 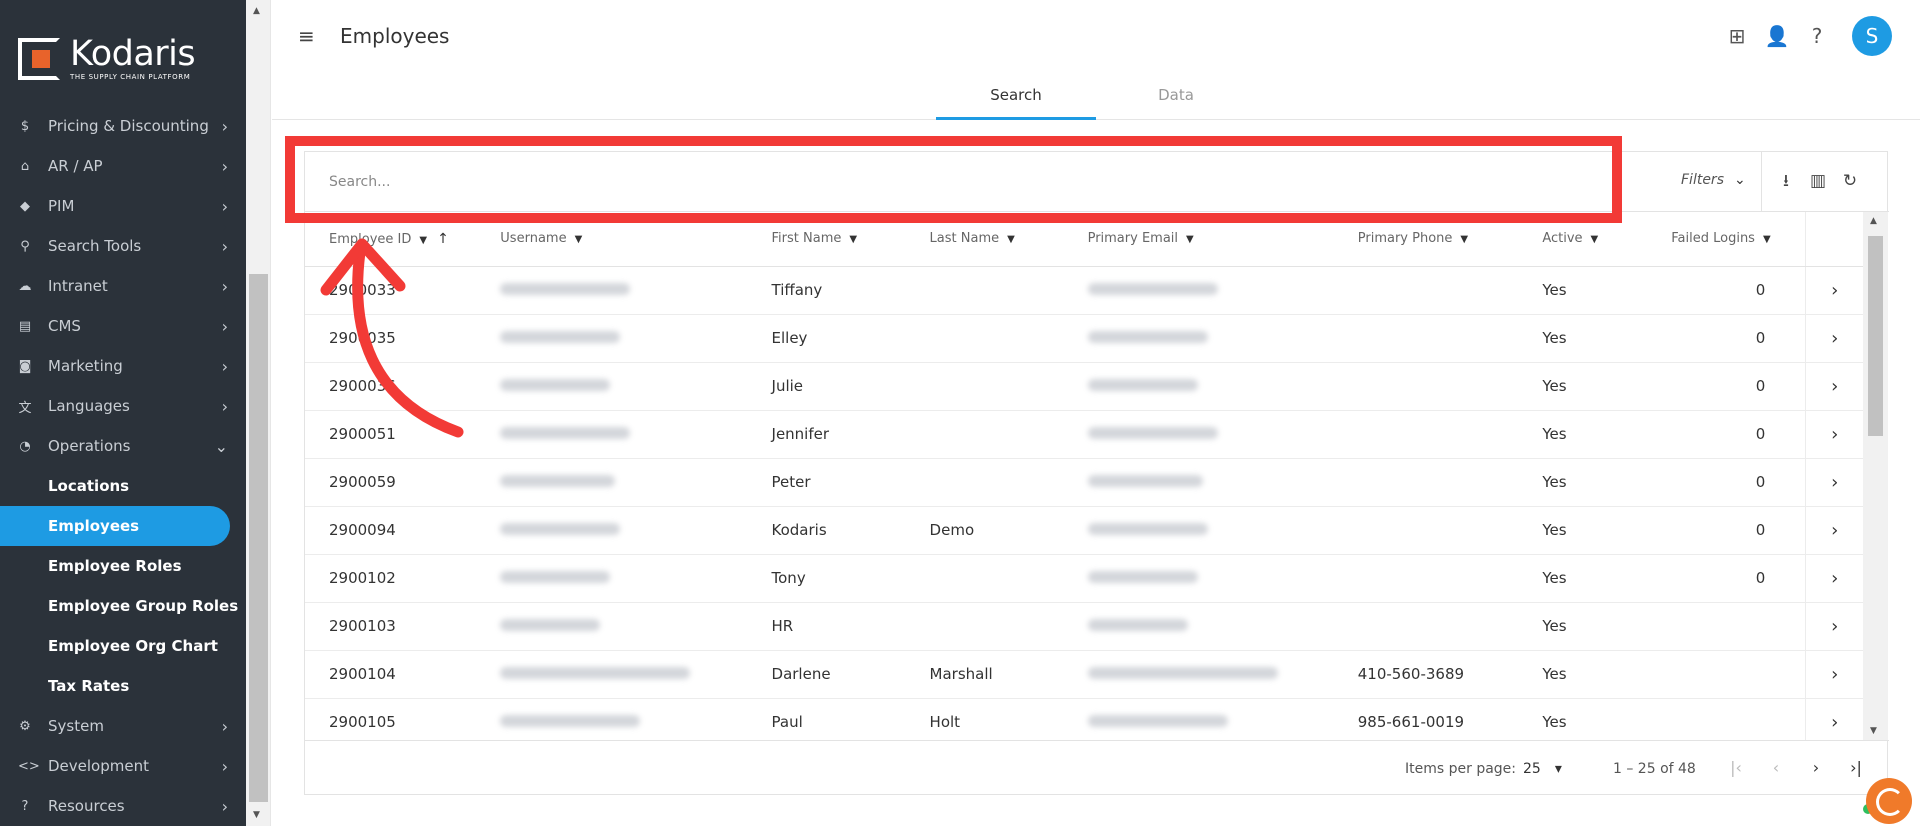 I want to click on sidebar-item-label: Marketing, so click(x=85, y=366).